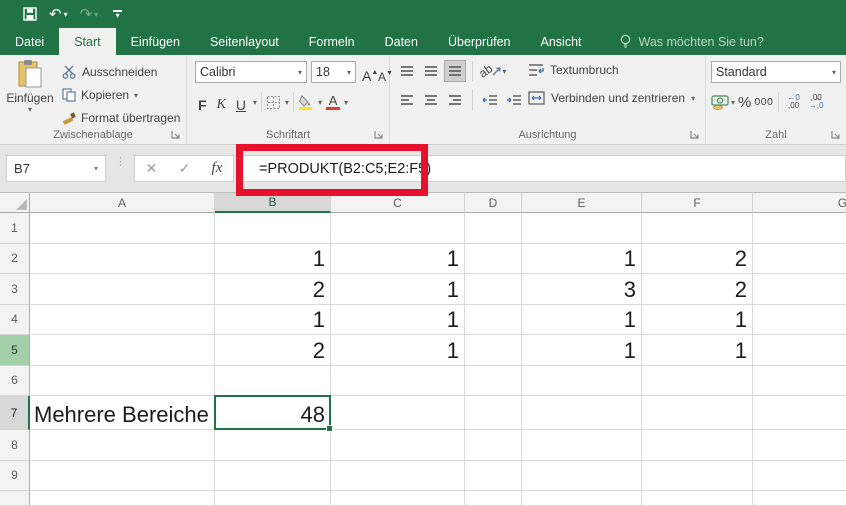 This screenshot has height=506, width=846. What do you see at coordinates (15, 319) in the screenshot?
I see `row-header-4: 4` at bounding box center [15, 319].